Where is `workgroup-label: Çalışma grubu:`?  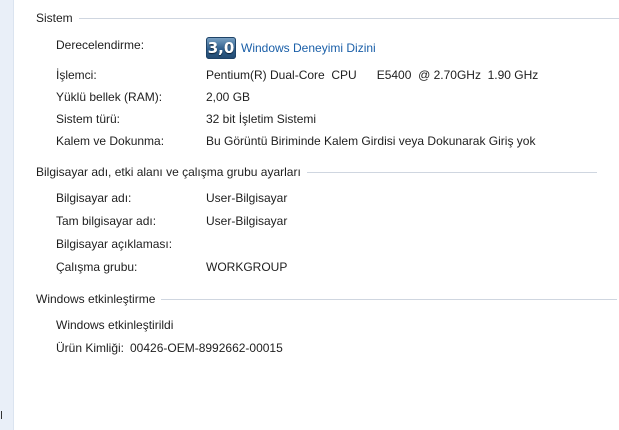
workgroup-label: Çalışma grubu: is located at coordinates (97, 267).